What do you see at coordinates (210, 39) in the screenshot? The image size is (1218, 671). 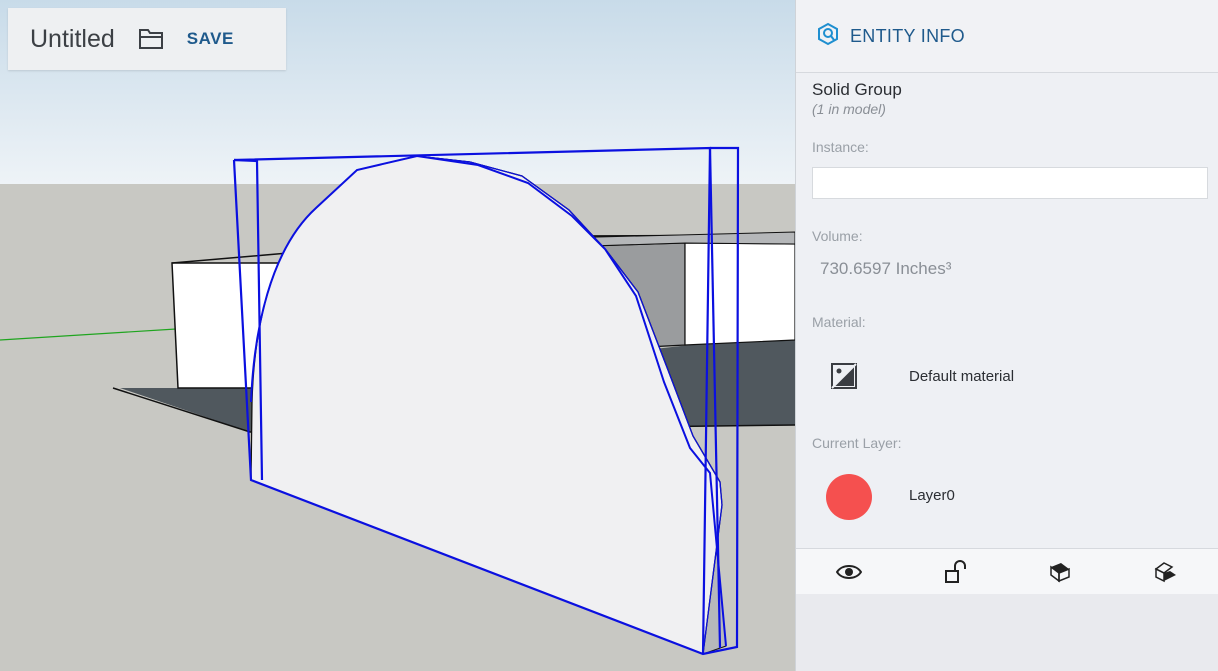 I see `save-button: SAVE` at bounding box center [210, 39].